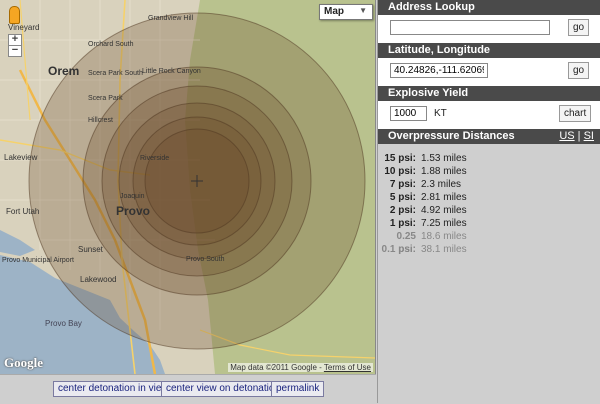 The width and height of the screenshot is (600, 404). Describe the element at coordinates (111, 44) in the screenshot. I see `map-label-orchard-south: Orchard South` at that location.